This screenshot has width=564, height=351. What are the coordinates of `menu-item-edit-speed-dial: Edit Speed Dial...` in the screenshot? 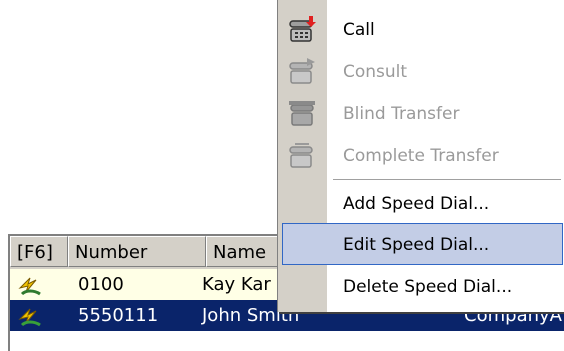 It's located at (422, 244).